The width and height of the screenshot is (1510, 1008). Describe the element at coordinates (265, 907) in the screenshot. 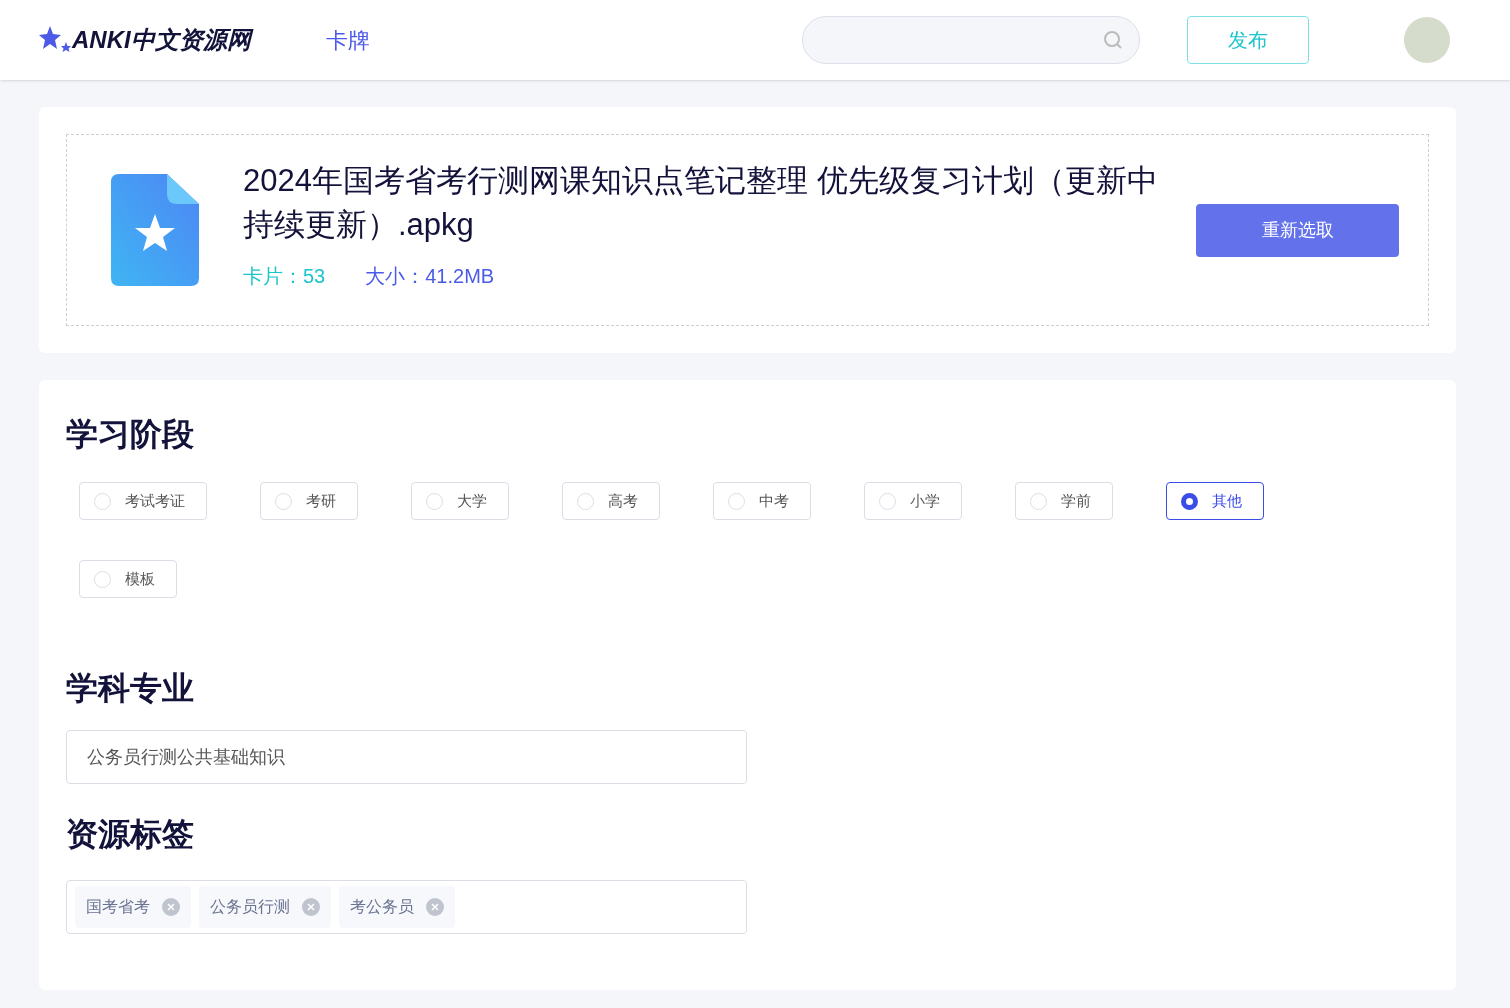

I see `tag-chip: 公务员行测` at that location.